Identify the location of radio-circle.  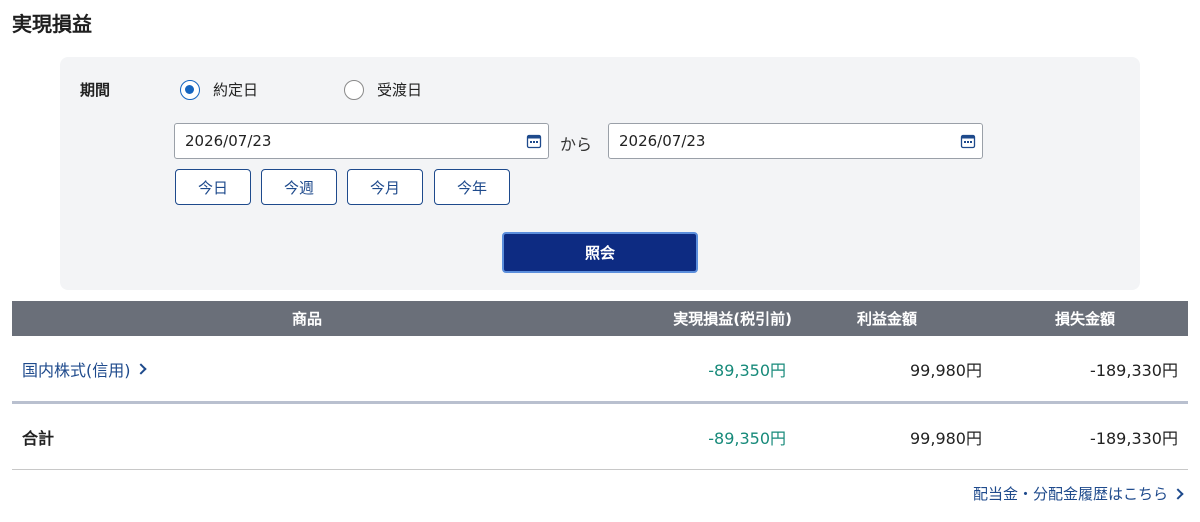
(354, 89).